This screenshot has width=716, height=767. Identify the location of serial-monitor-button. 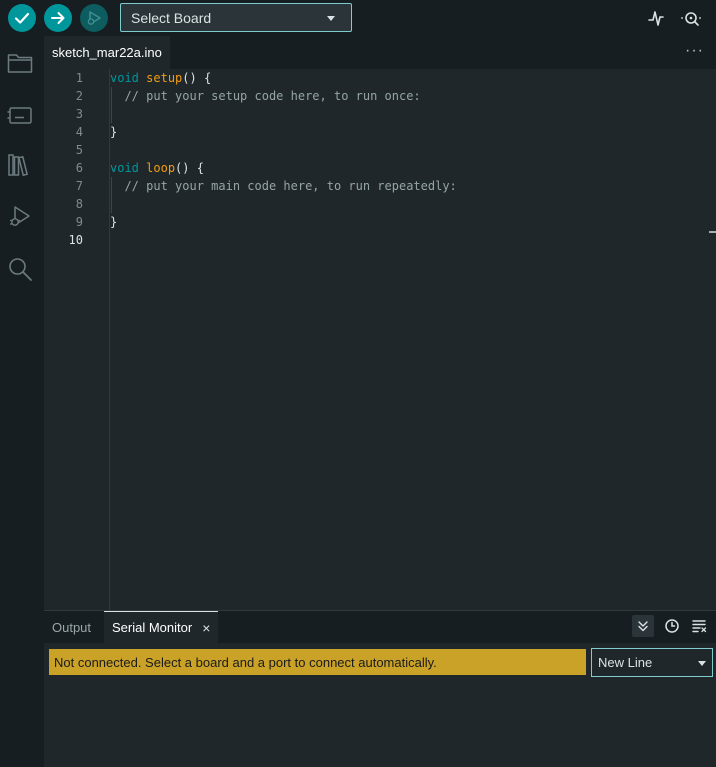
(691, 18).